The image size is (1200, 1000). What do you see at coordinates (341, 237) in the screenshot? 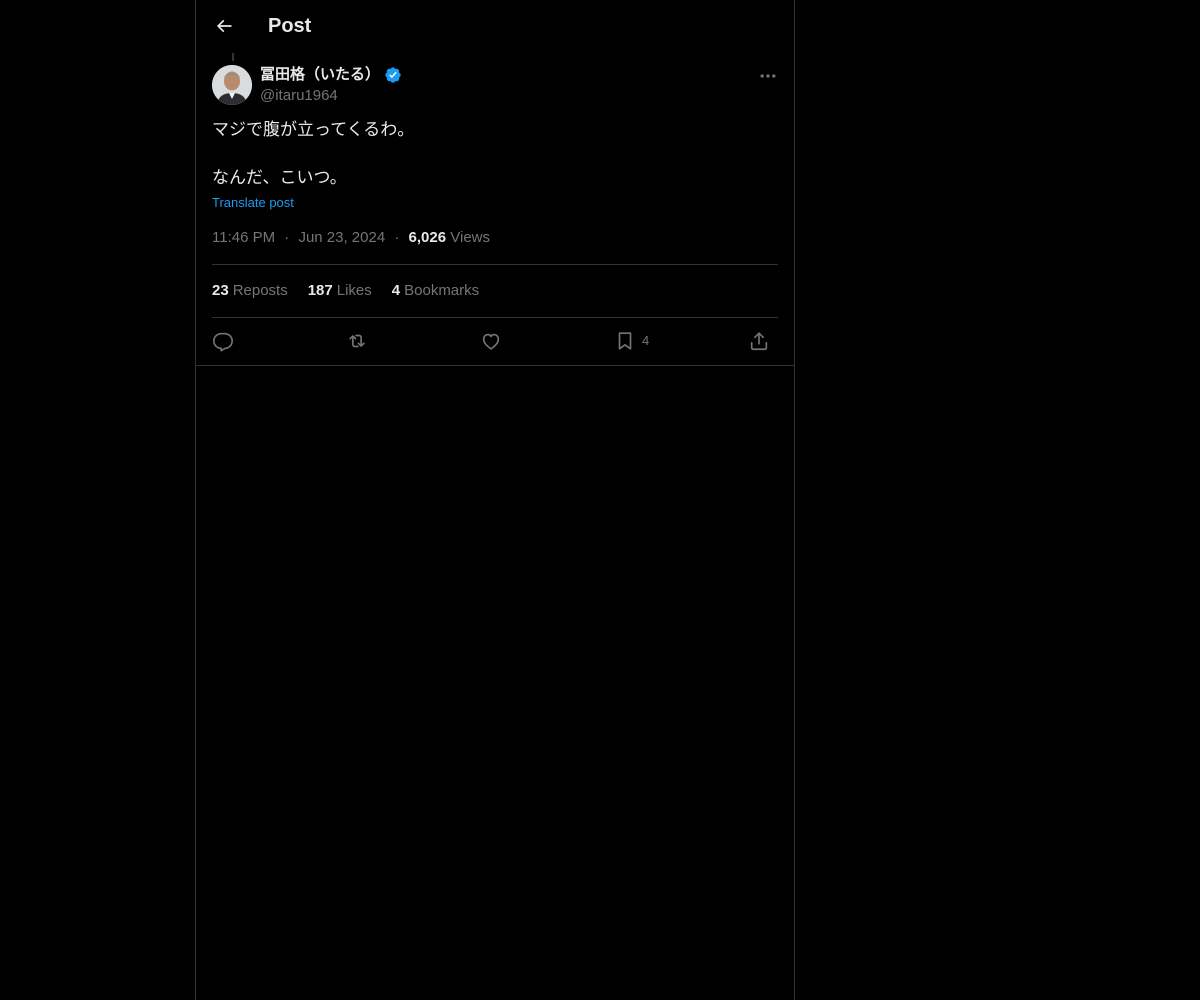
I see `post-date: Jun 23, 2024` at bounding box center [341, 237].